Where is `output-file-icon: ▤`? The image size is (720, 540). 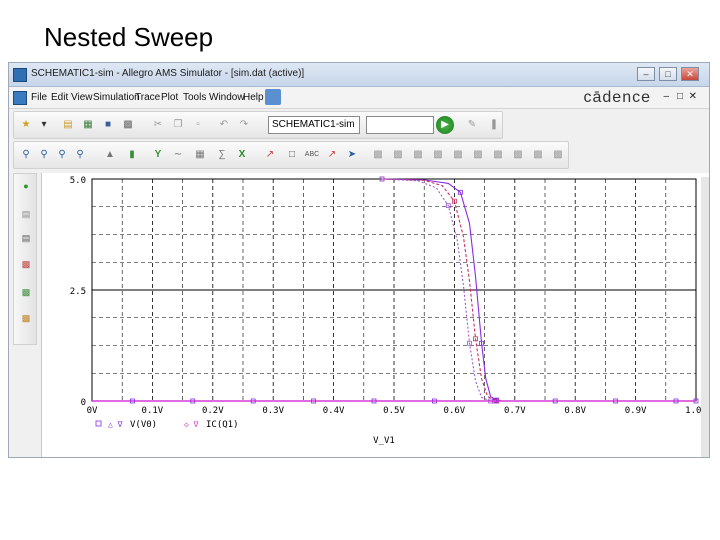
output-file-icon: ▤ is located at coordinates (26, 214).